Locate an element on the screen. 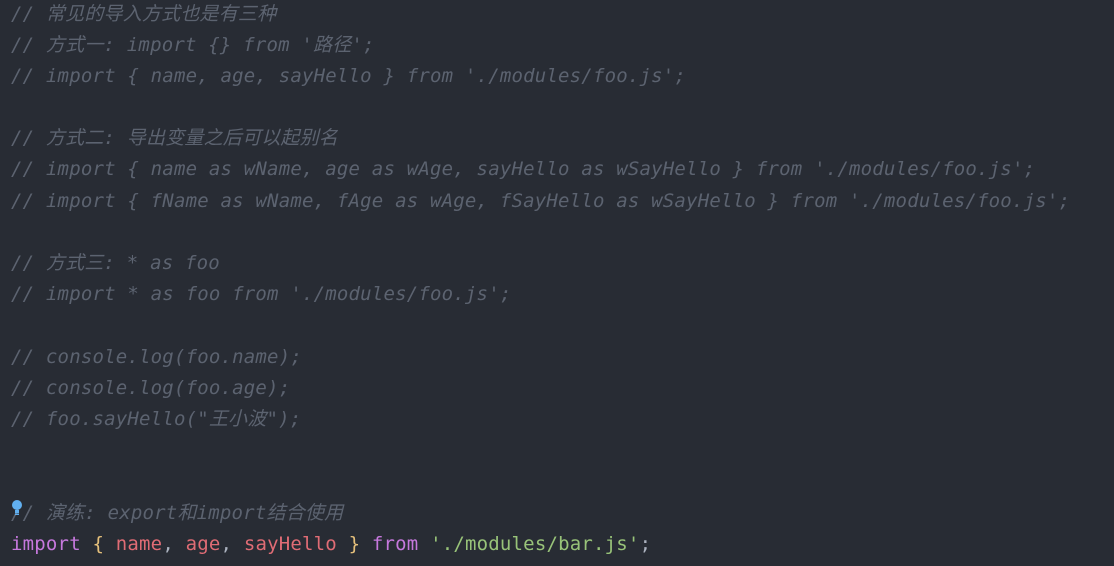 The width and height of the screenshot is (1114, 566). comment-line: // 方式二: 导出变量之后可以起别名 is located at coordinates (174, 138).